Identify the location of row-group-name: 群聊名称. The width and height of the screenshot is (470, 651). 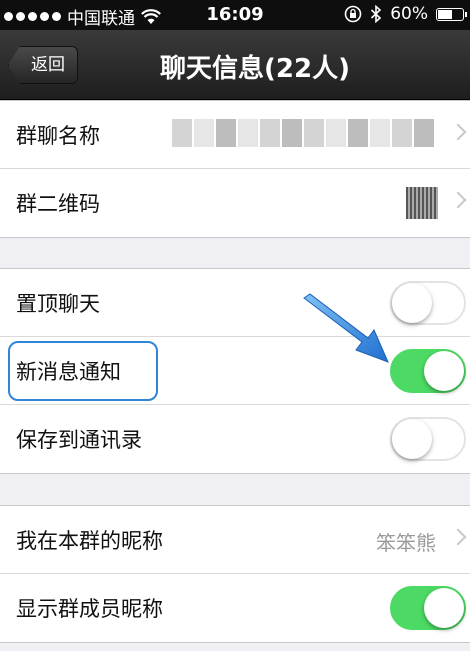
(235, 135).